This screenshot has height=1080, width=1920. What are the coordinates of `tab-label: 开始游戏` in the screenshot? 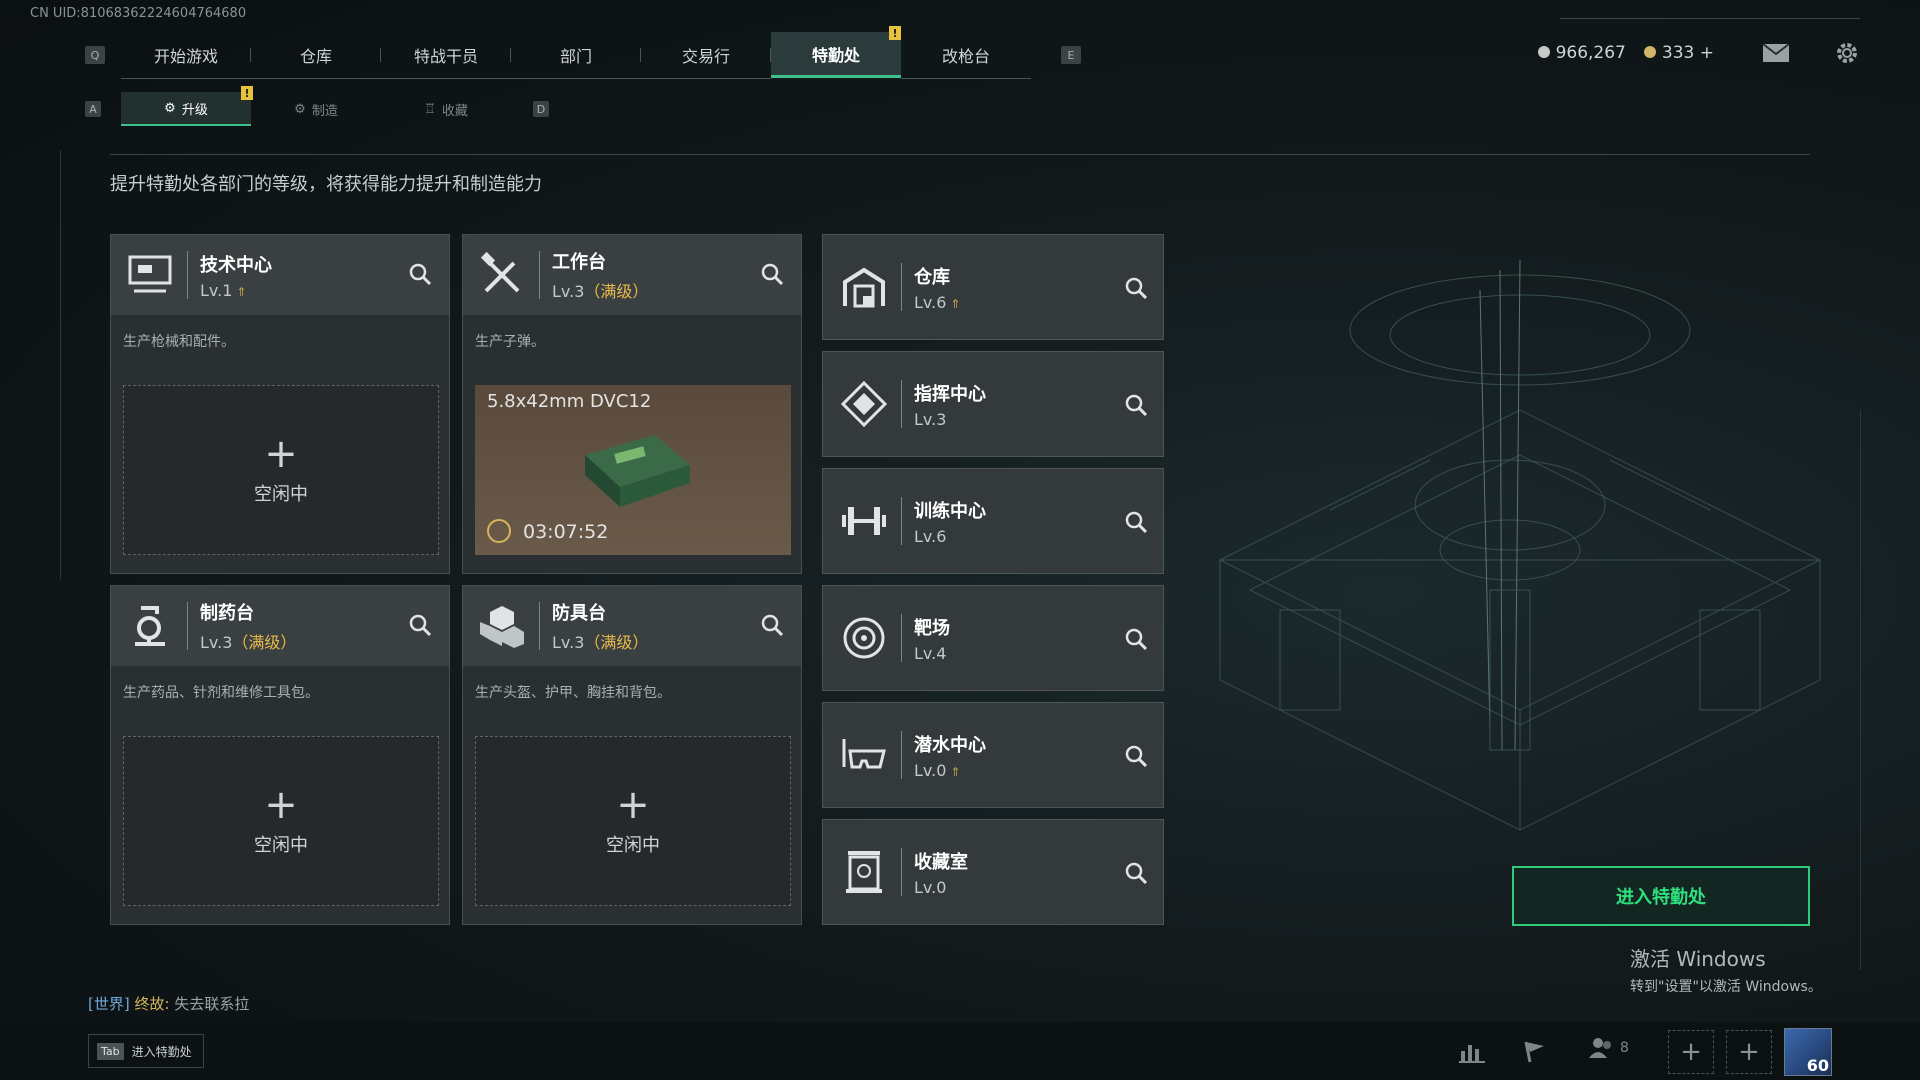 It's located at (185, 56).